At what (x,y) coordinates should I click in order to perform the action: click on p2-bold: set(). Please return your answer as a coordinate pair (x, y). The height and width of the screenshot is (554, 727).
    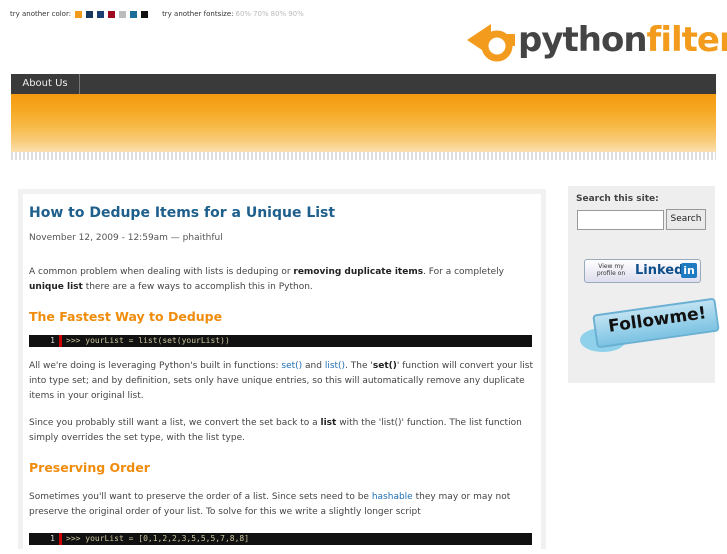
    Looking at the image, I should click on (384, 366).